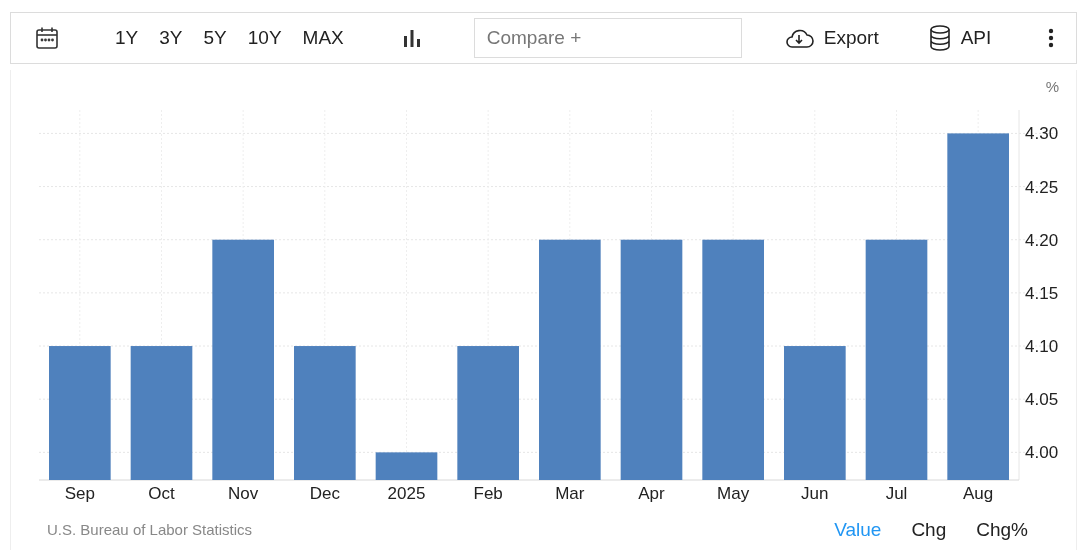 The width and height of the screenshot is (1087, 559). Describe the element at coordinates (1042, 453) in the screenshot. I see `y-axis-label: 4.00` at that location.